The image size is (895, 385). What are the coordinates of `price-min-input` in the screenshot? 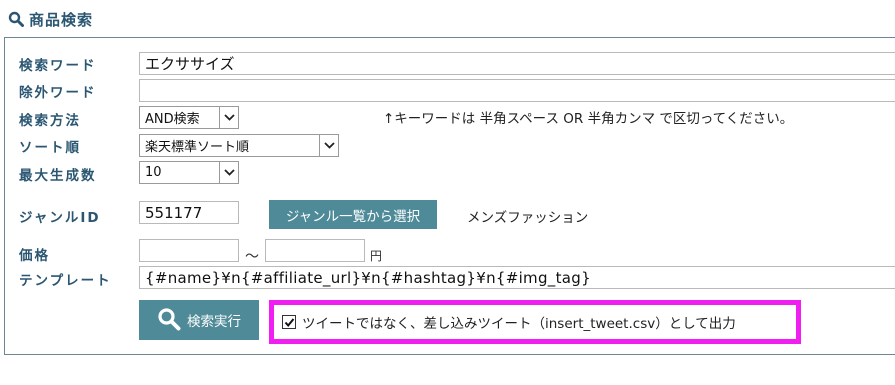 It's located at (189, 250).